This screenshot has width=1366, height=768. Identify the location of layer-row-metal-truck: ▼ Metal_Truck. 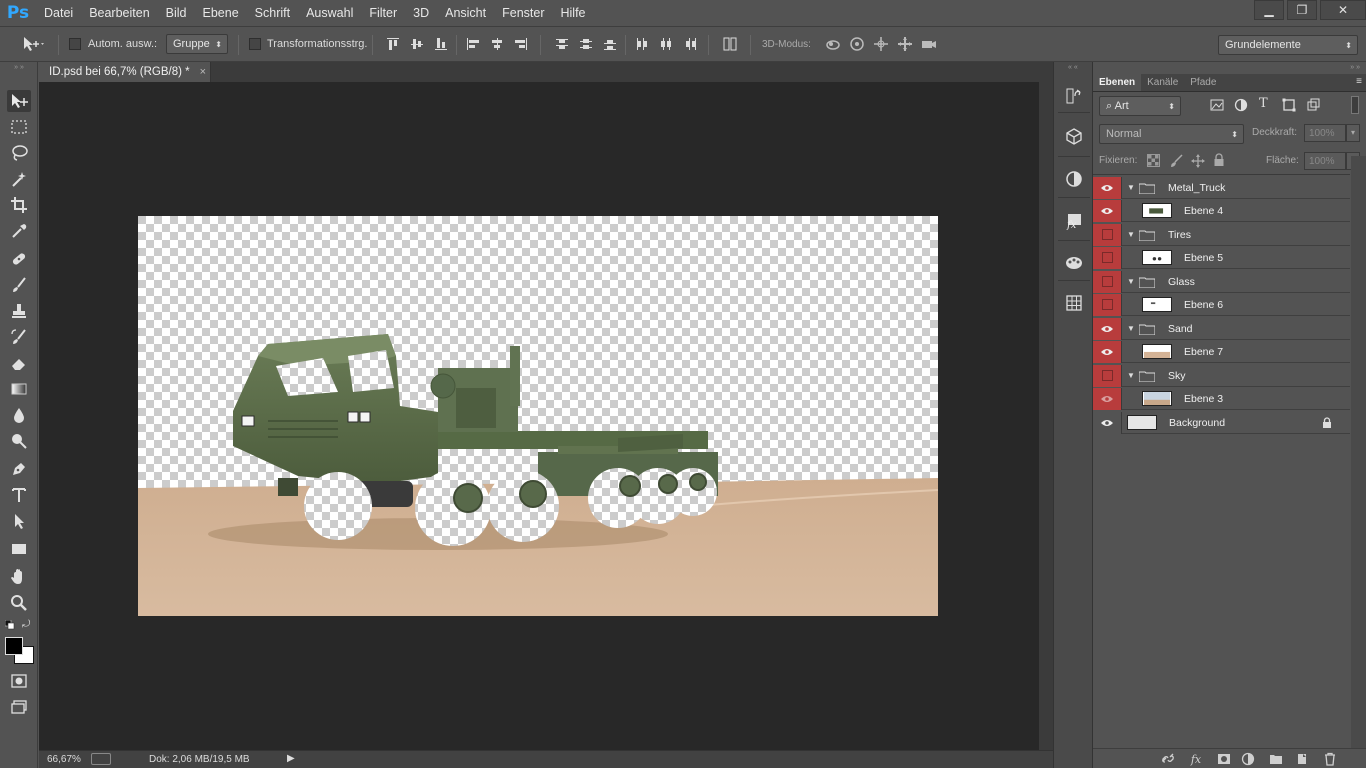
(1221, 187).